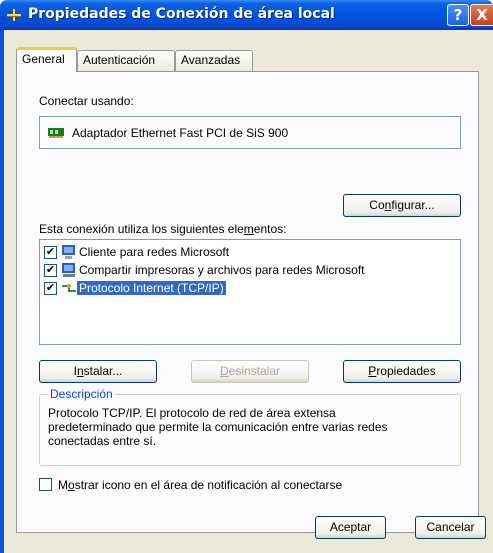 Image resolution: width=493 pixels, height=553 pixels. What do you see at coordinates (56, 133) in the screenshot?
I see `network-adapter-icon` at bounding box center [56, 133].